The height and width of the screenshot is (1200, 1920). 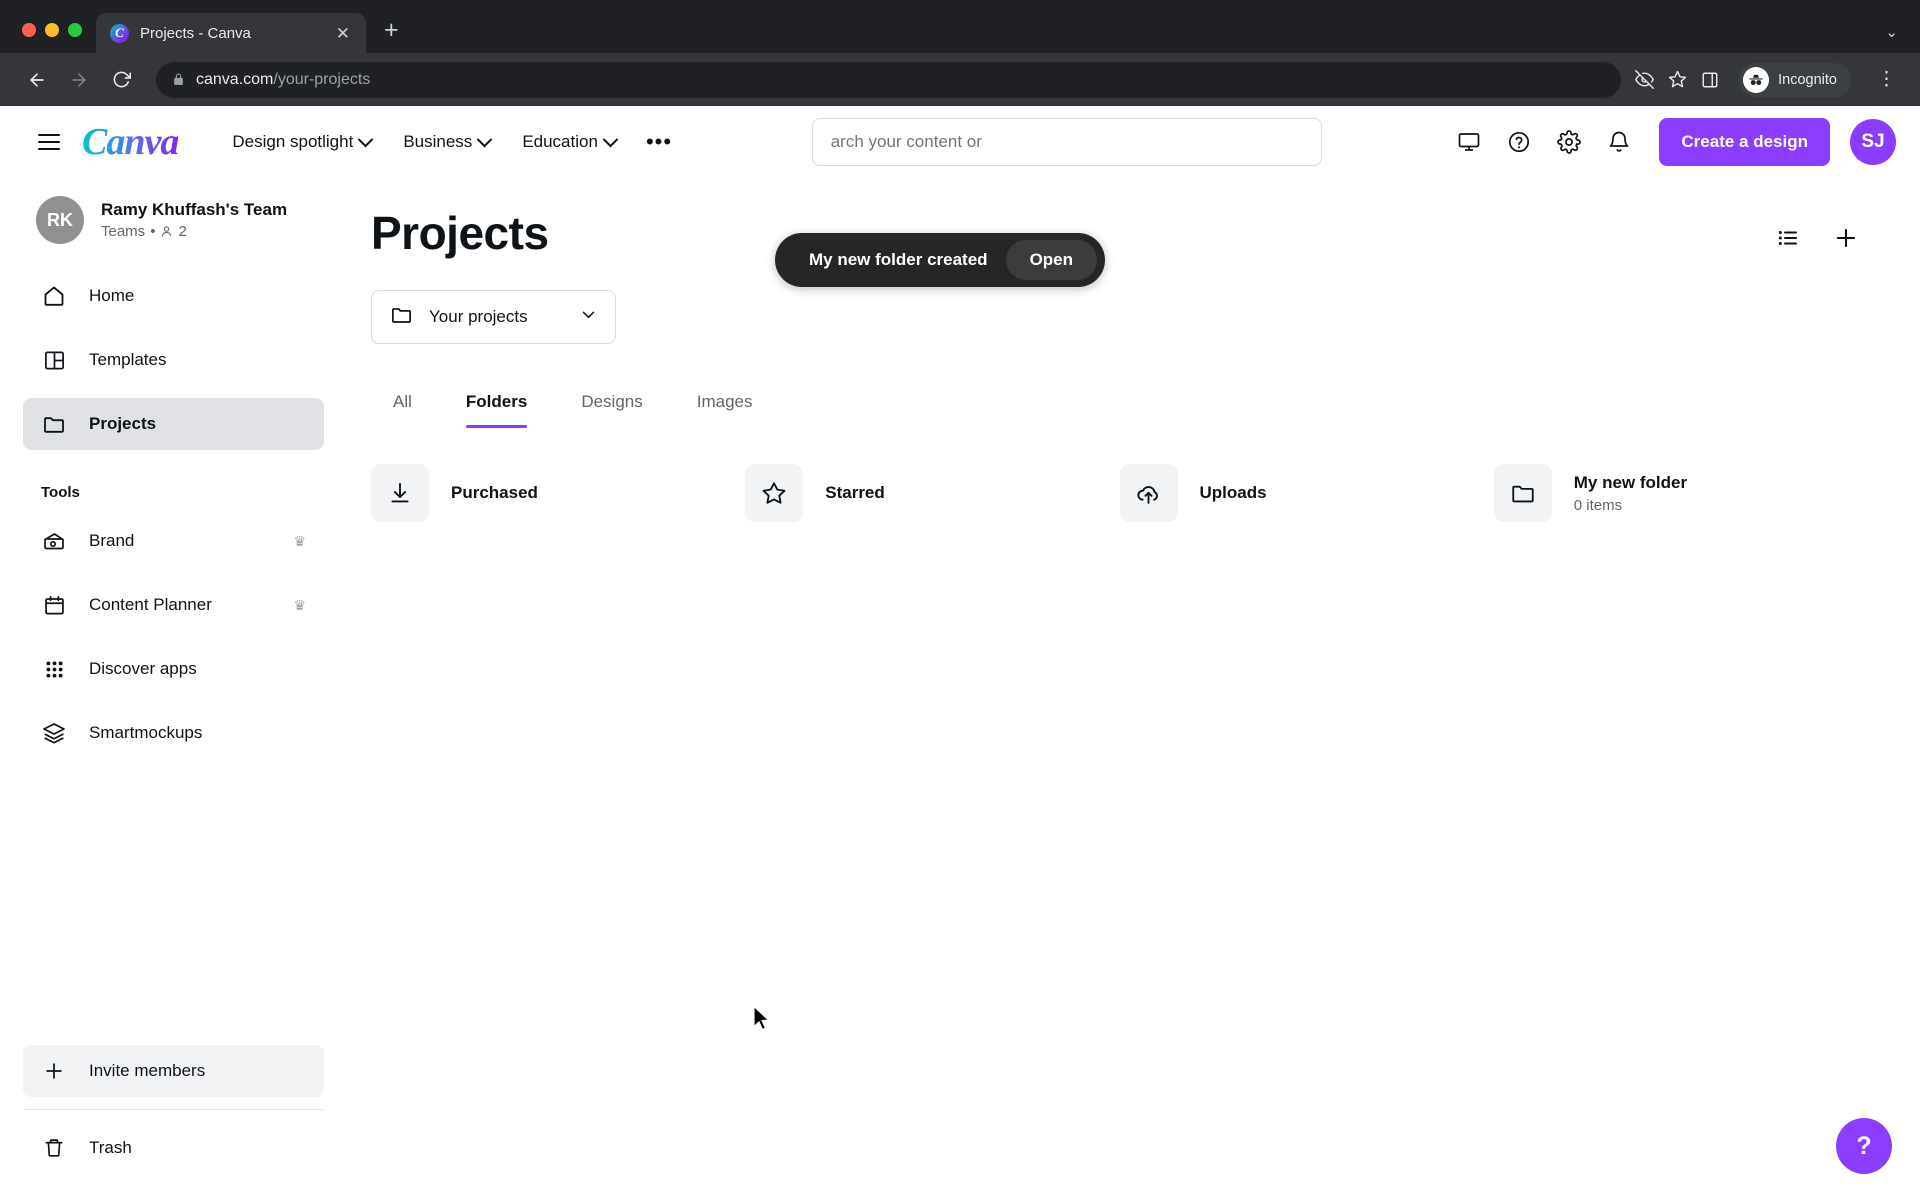 What do you see at coordinates (496, 405) in the screenshot?
I see `tab-folders: Folders` at bounding box center [496, 405].